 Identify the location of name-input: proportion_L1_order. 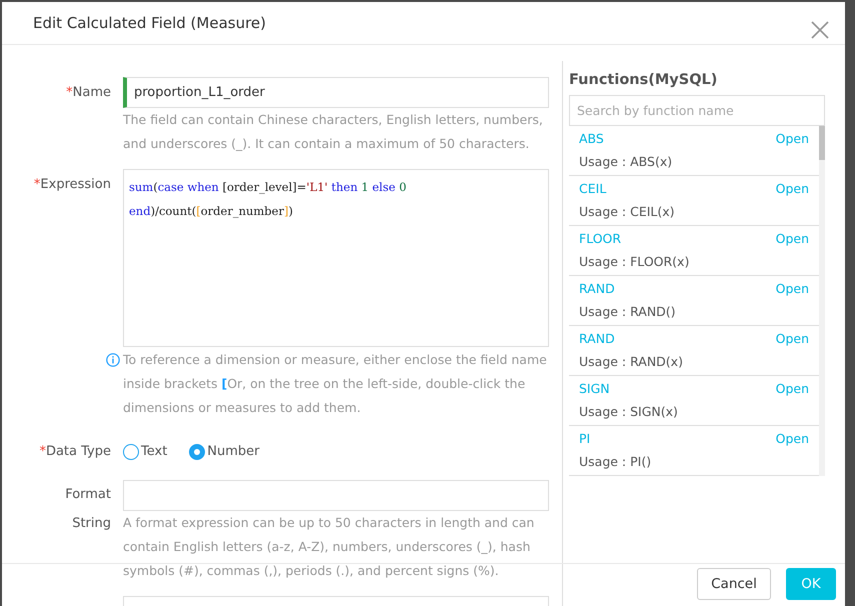
(336, 92).